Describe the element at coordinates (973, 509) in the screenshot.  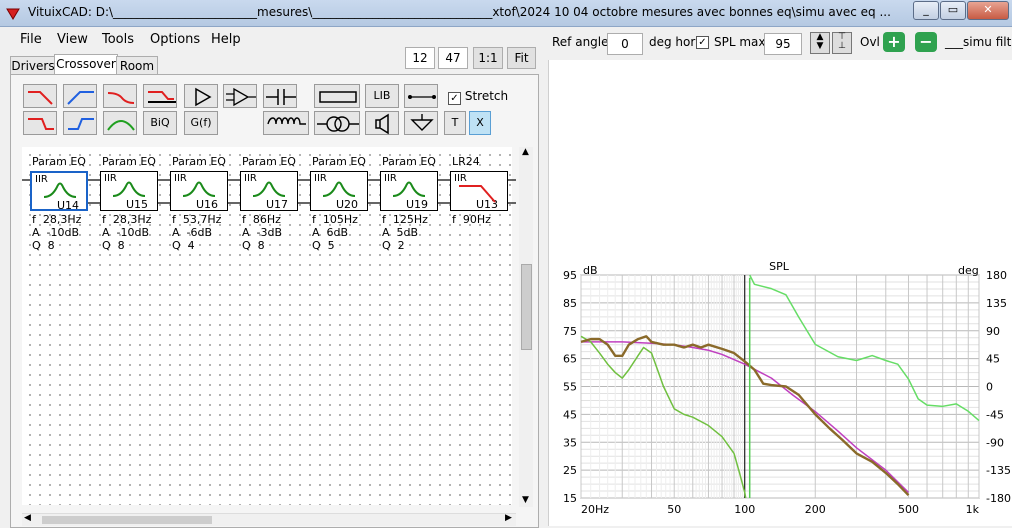
I see `x-tick-label: 1k` at that location.